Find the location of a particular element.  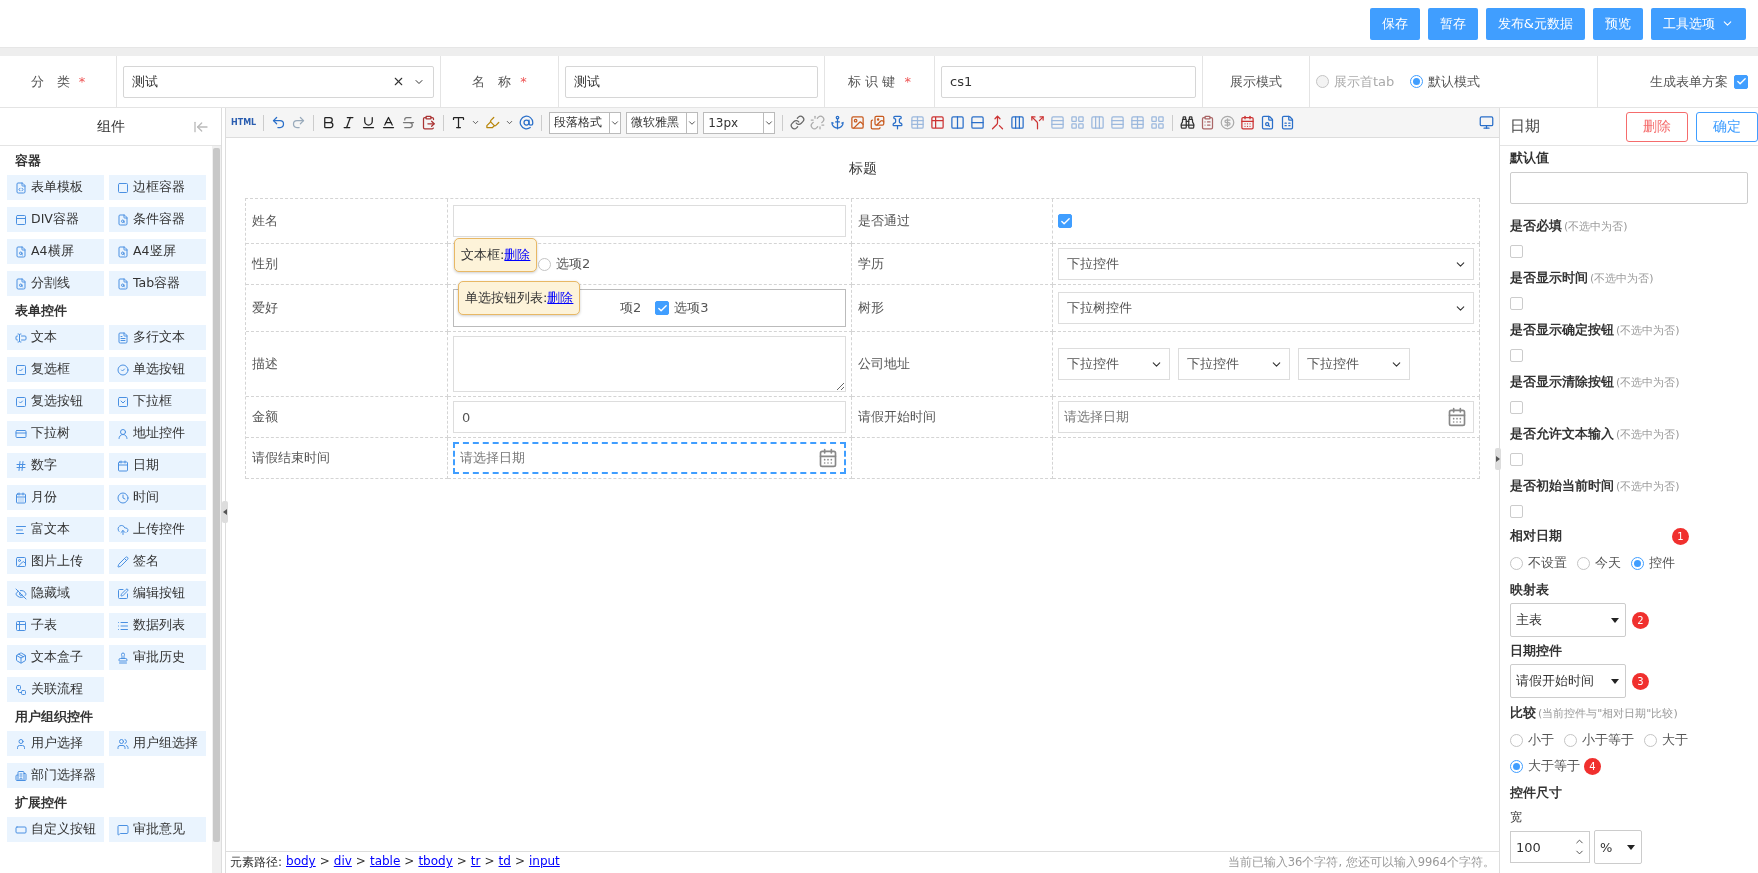

number-field: 100 is located at coordinates (1550, 847).